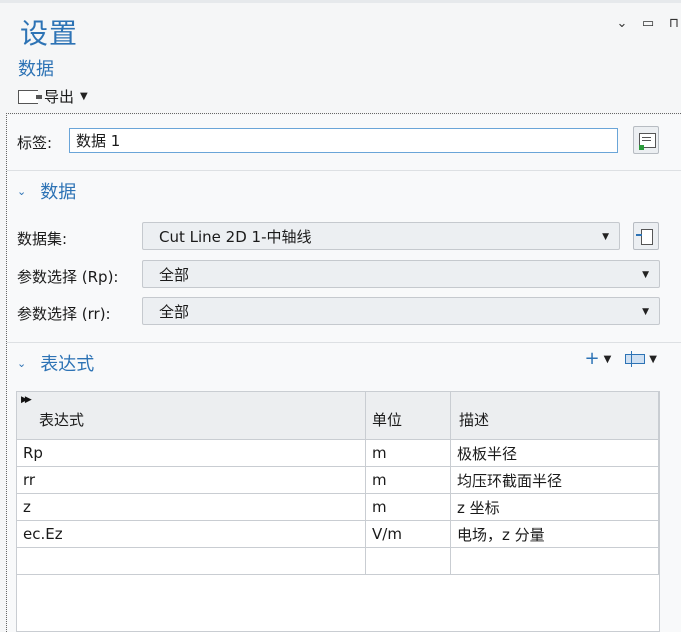 This screenshot has width=681, height=632. Describe the element at coordinates (174, 274) in the screenshot. I see `param-rp-value: 全部` at that location.